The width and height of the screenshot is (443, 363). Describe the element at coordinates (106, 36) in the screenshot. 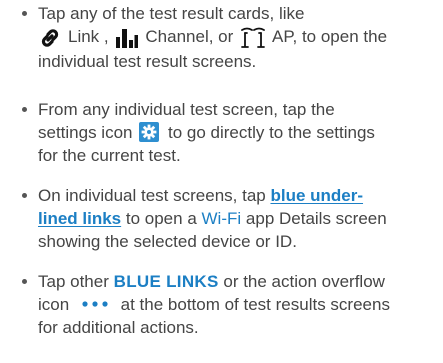

I see `punctuation: ,` at that location.